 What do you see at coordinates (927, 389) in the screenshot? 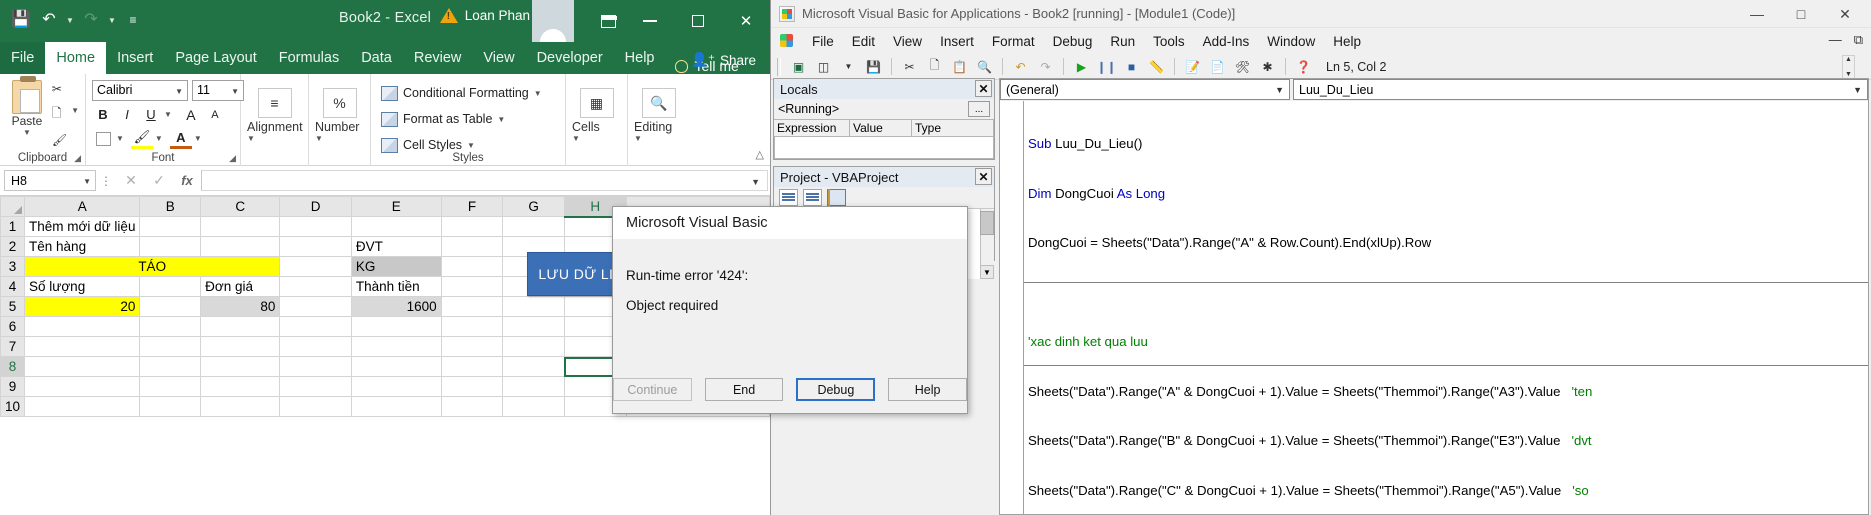
I see `help-button: Help` at bounding box center [927, 389].